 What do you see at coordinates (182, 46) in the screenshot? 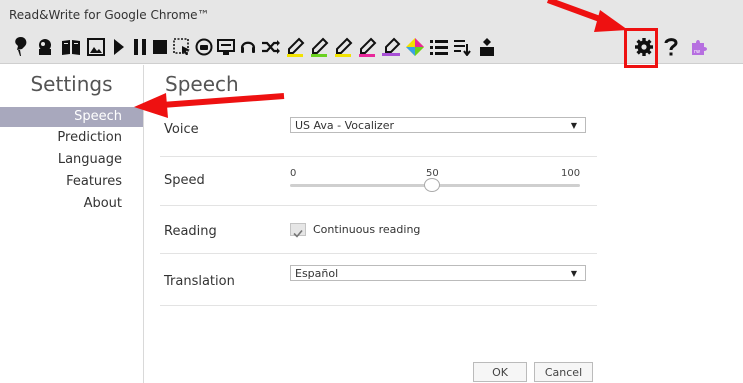
I see `screenshot-reader-icon` at bounding box center [182, 46].